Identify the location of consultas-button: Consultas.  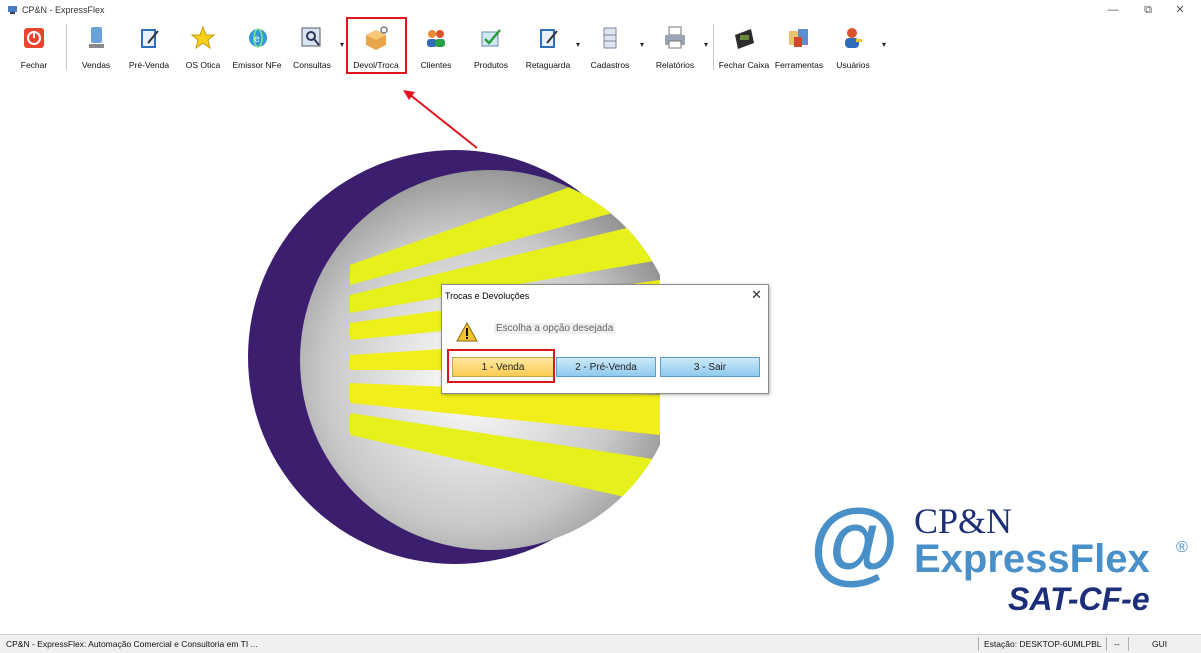
(312, 47).